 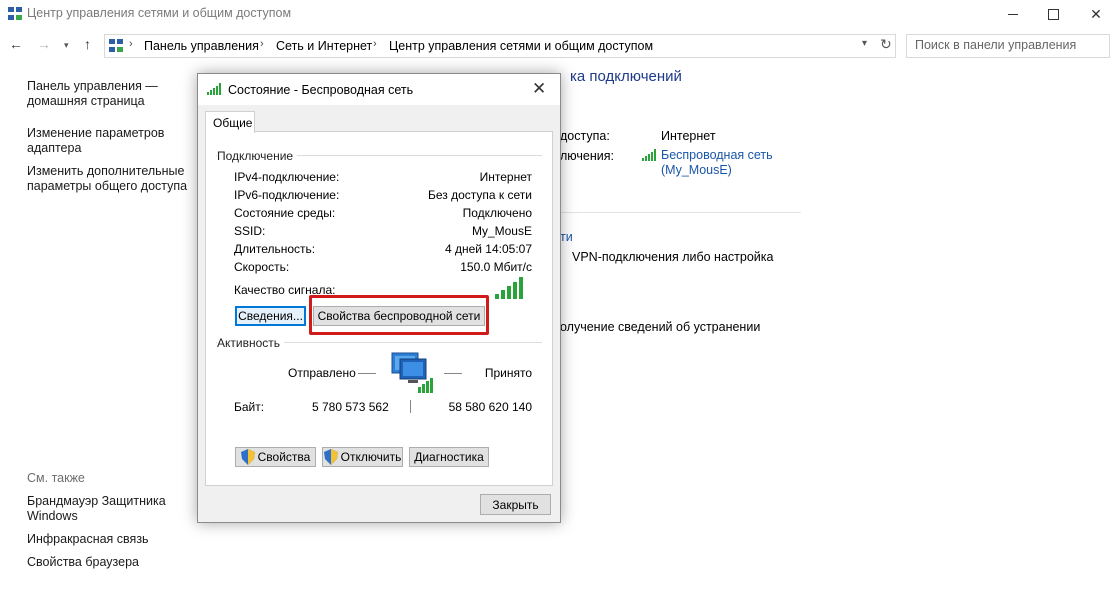 What do you see at coordinates (449, 457) in the screenshot?
I see `diagnose-button: Диагностика` at bounding box center [449, 457].